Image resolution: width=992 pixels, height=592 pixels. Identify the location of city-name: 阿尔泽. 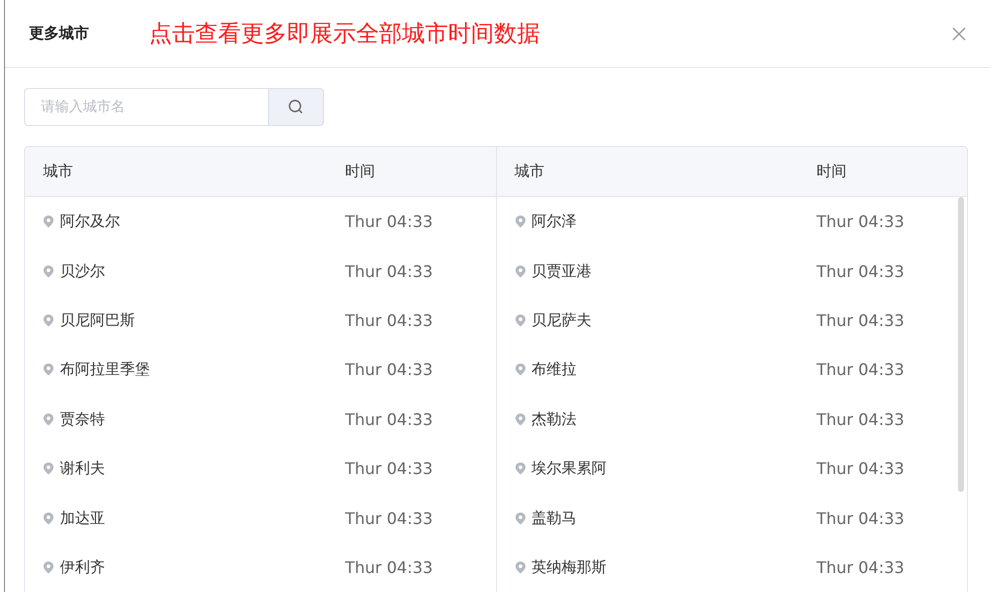
(554, 222).